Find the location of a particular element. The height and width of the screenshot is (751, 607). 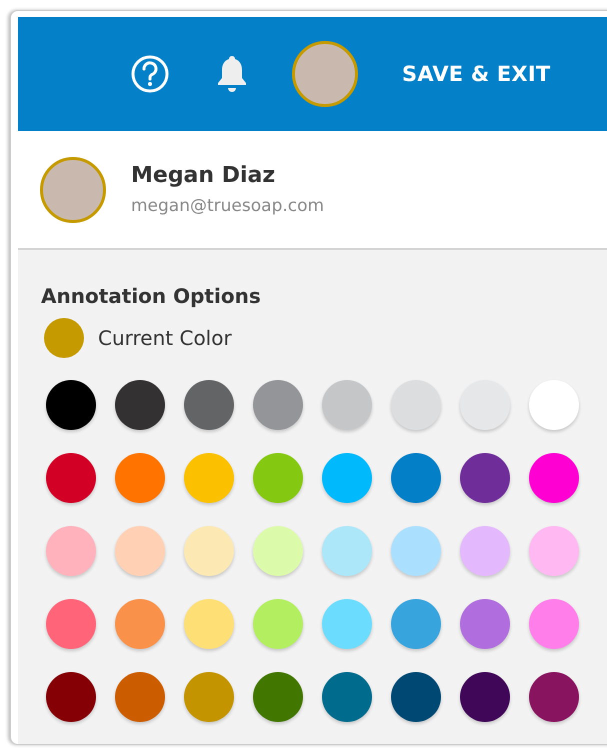

user-name: Megan Diaz is located at coordinates (203, 175).